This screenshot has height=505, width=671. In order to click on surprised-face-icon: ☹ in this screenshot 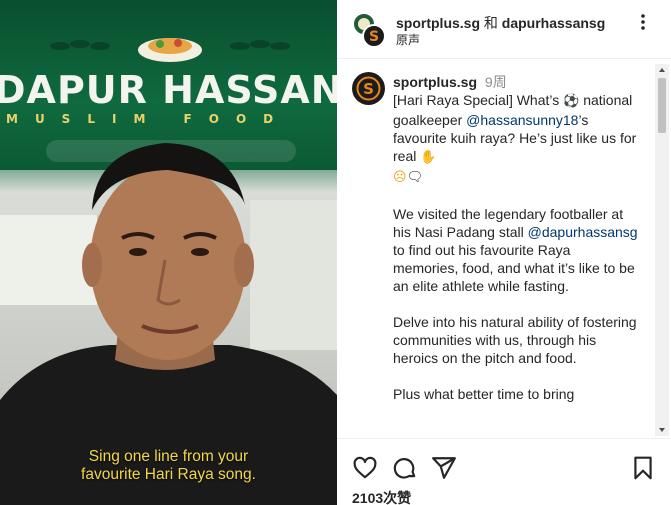, I will do `click(400, 177)`.